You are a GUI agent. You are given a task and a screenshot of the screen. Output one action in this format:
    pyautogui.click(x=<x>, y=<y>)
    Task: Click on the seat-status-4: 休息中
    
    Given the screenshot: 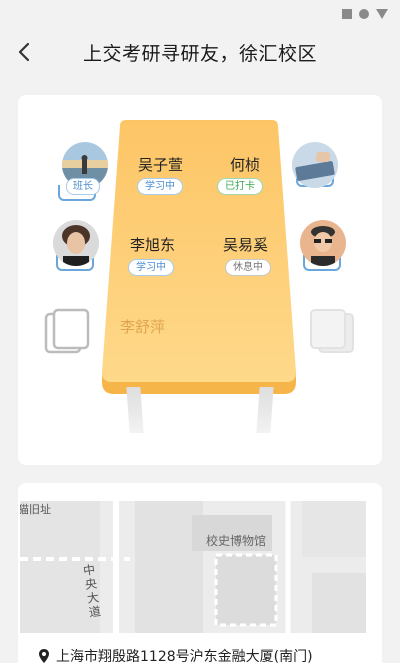 What is the action you would take?
    pyautogui.click(x=248, y=267)
    